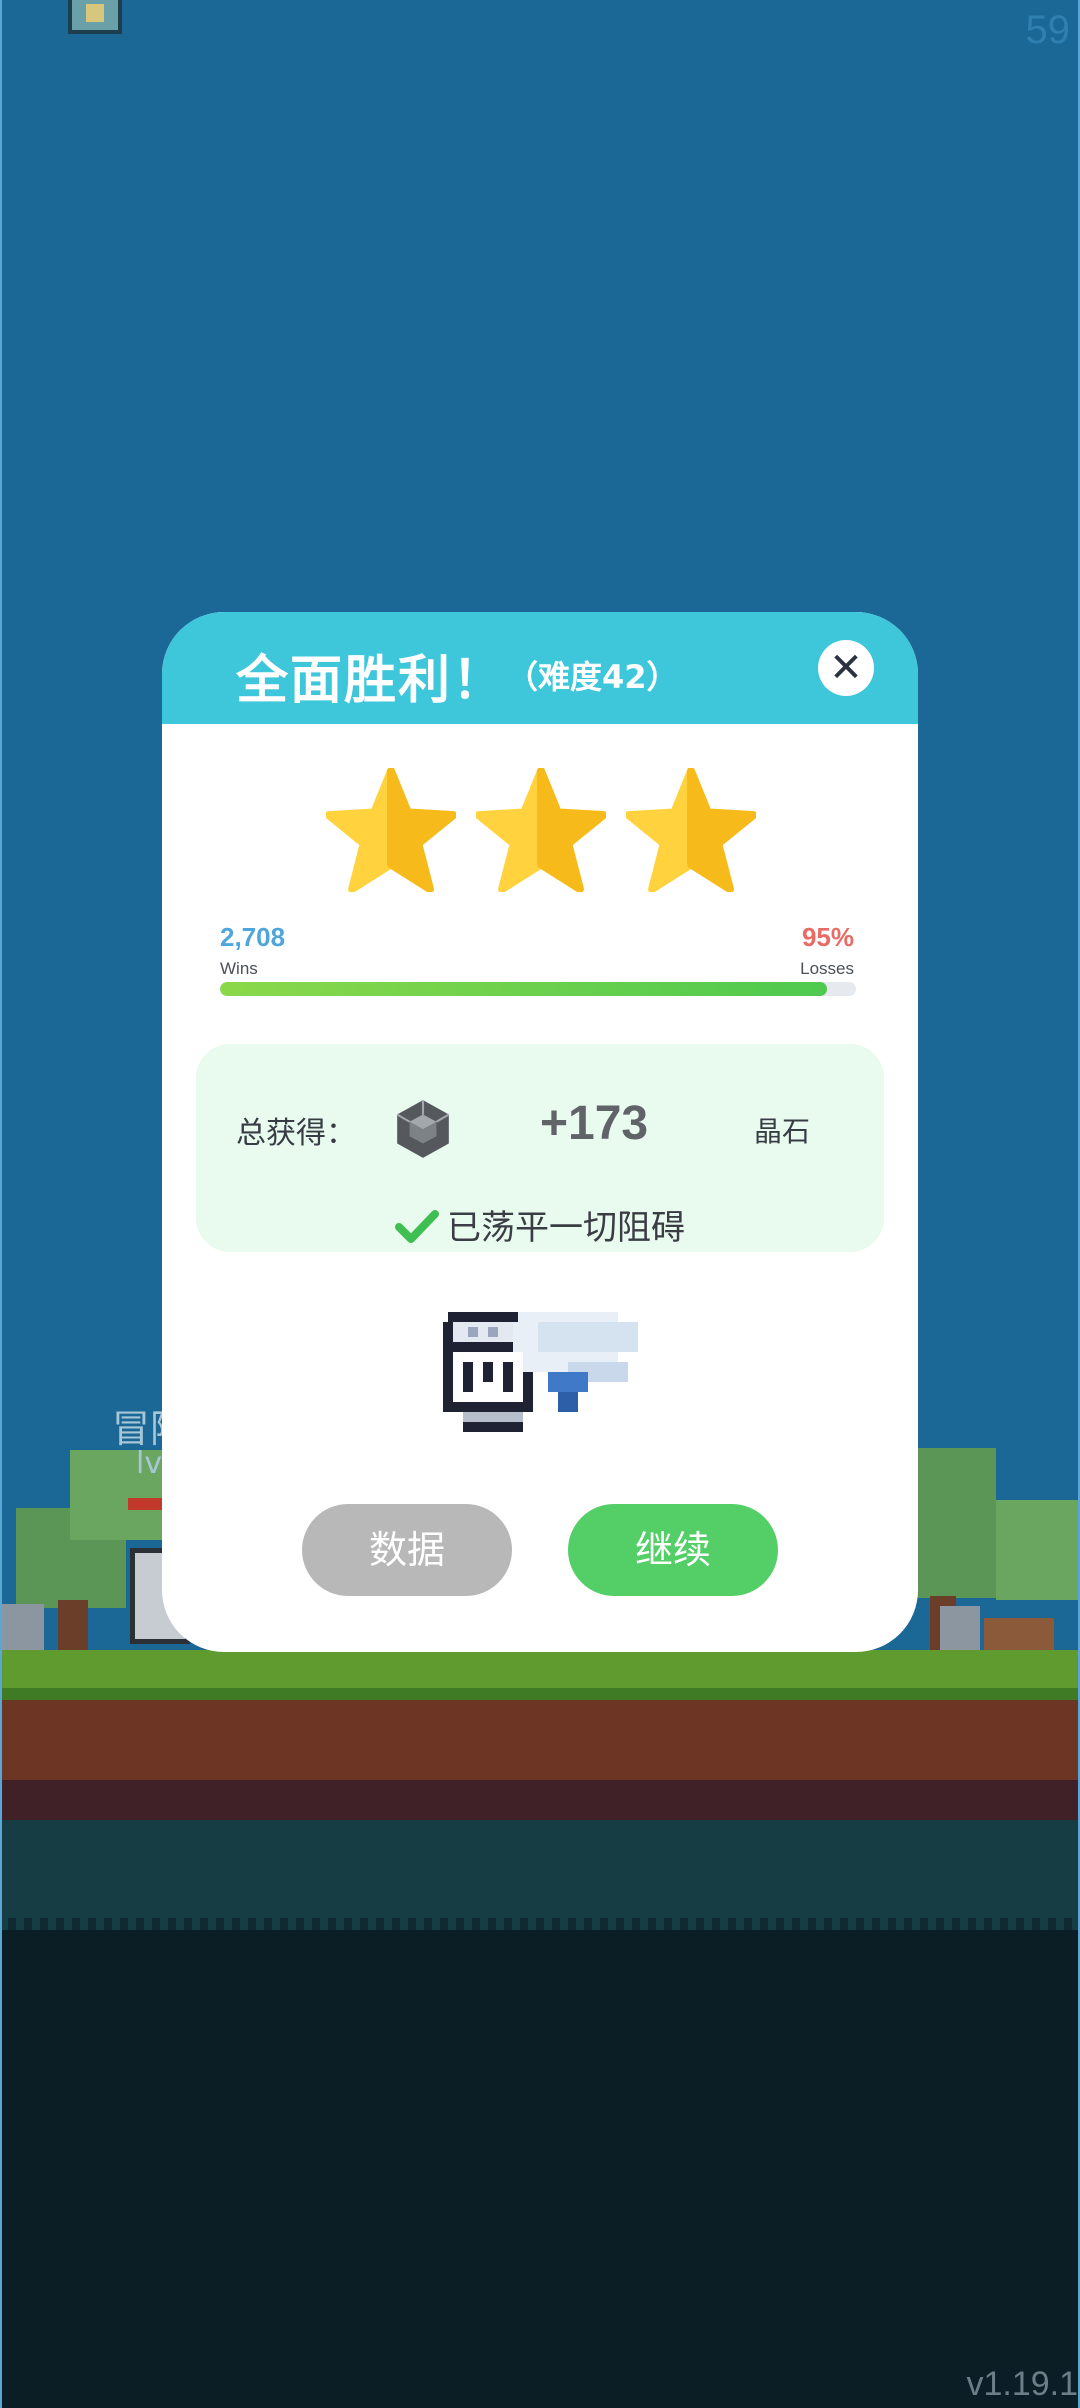  Describe the element at coordinates (239, 968) in the screenshot. I see `wins-label: Wins` at that location.